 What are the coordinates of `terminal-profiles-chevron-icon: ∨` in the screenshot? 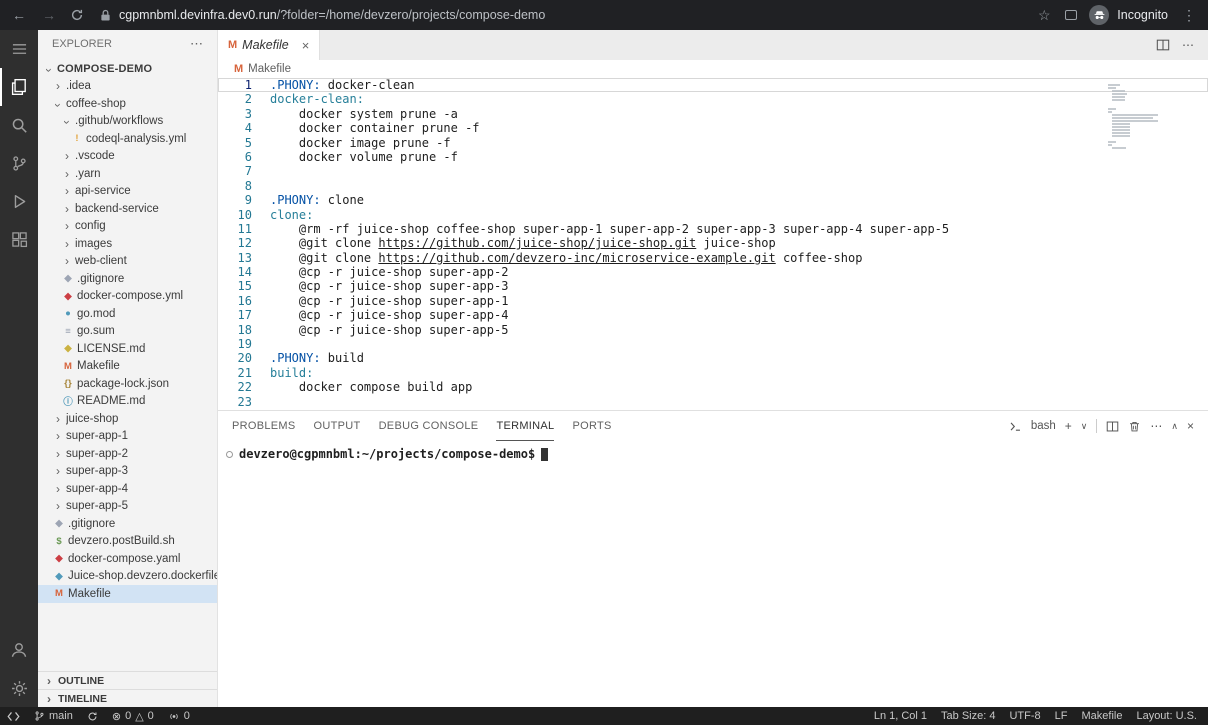 It's located at (1084, 426).